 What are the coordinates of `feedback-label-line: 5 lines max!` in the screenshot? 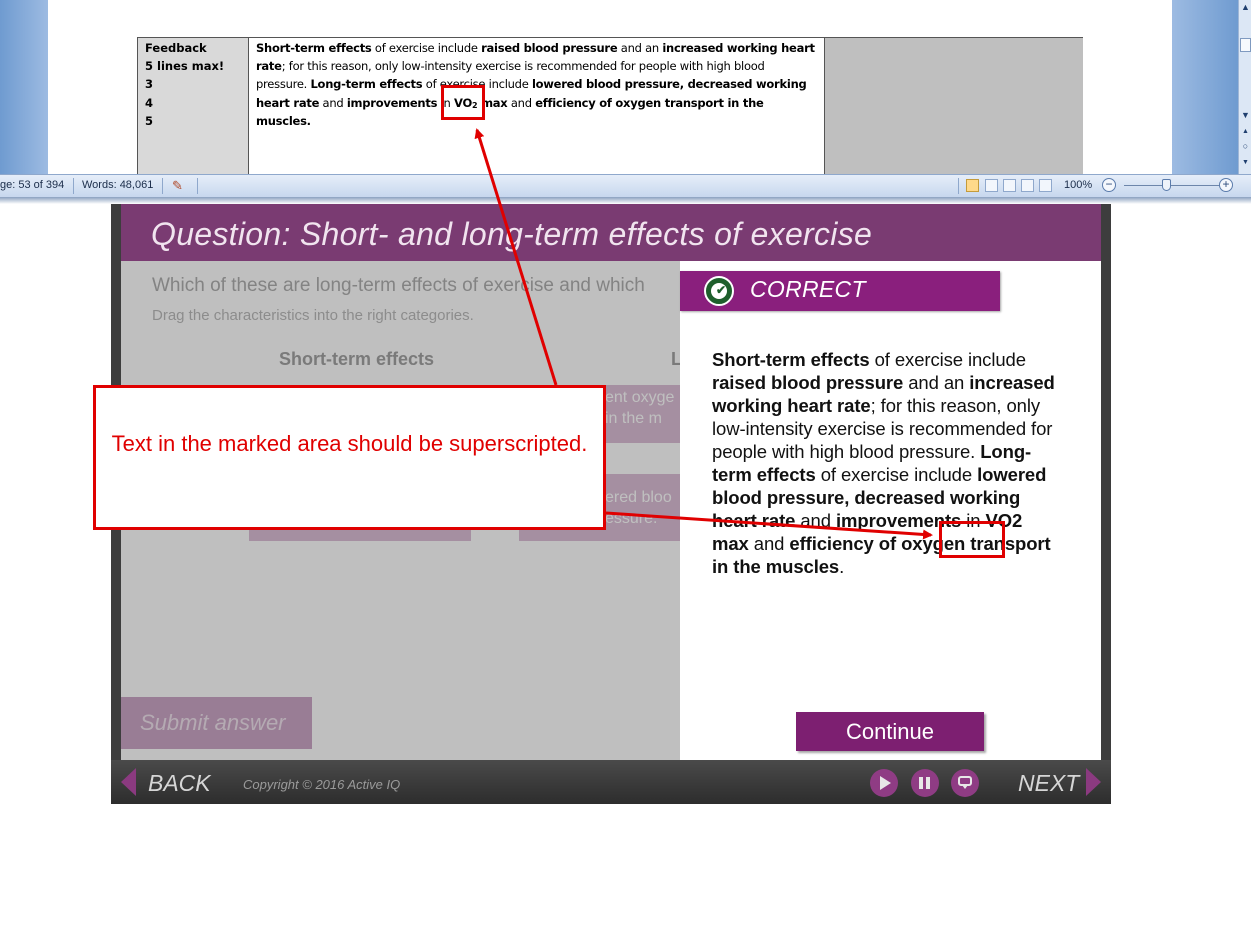 It's located at (185, 66).